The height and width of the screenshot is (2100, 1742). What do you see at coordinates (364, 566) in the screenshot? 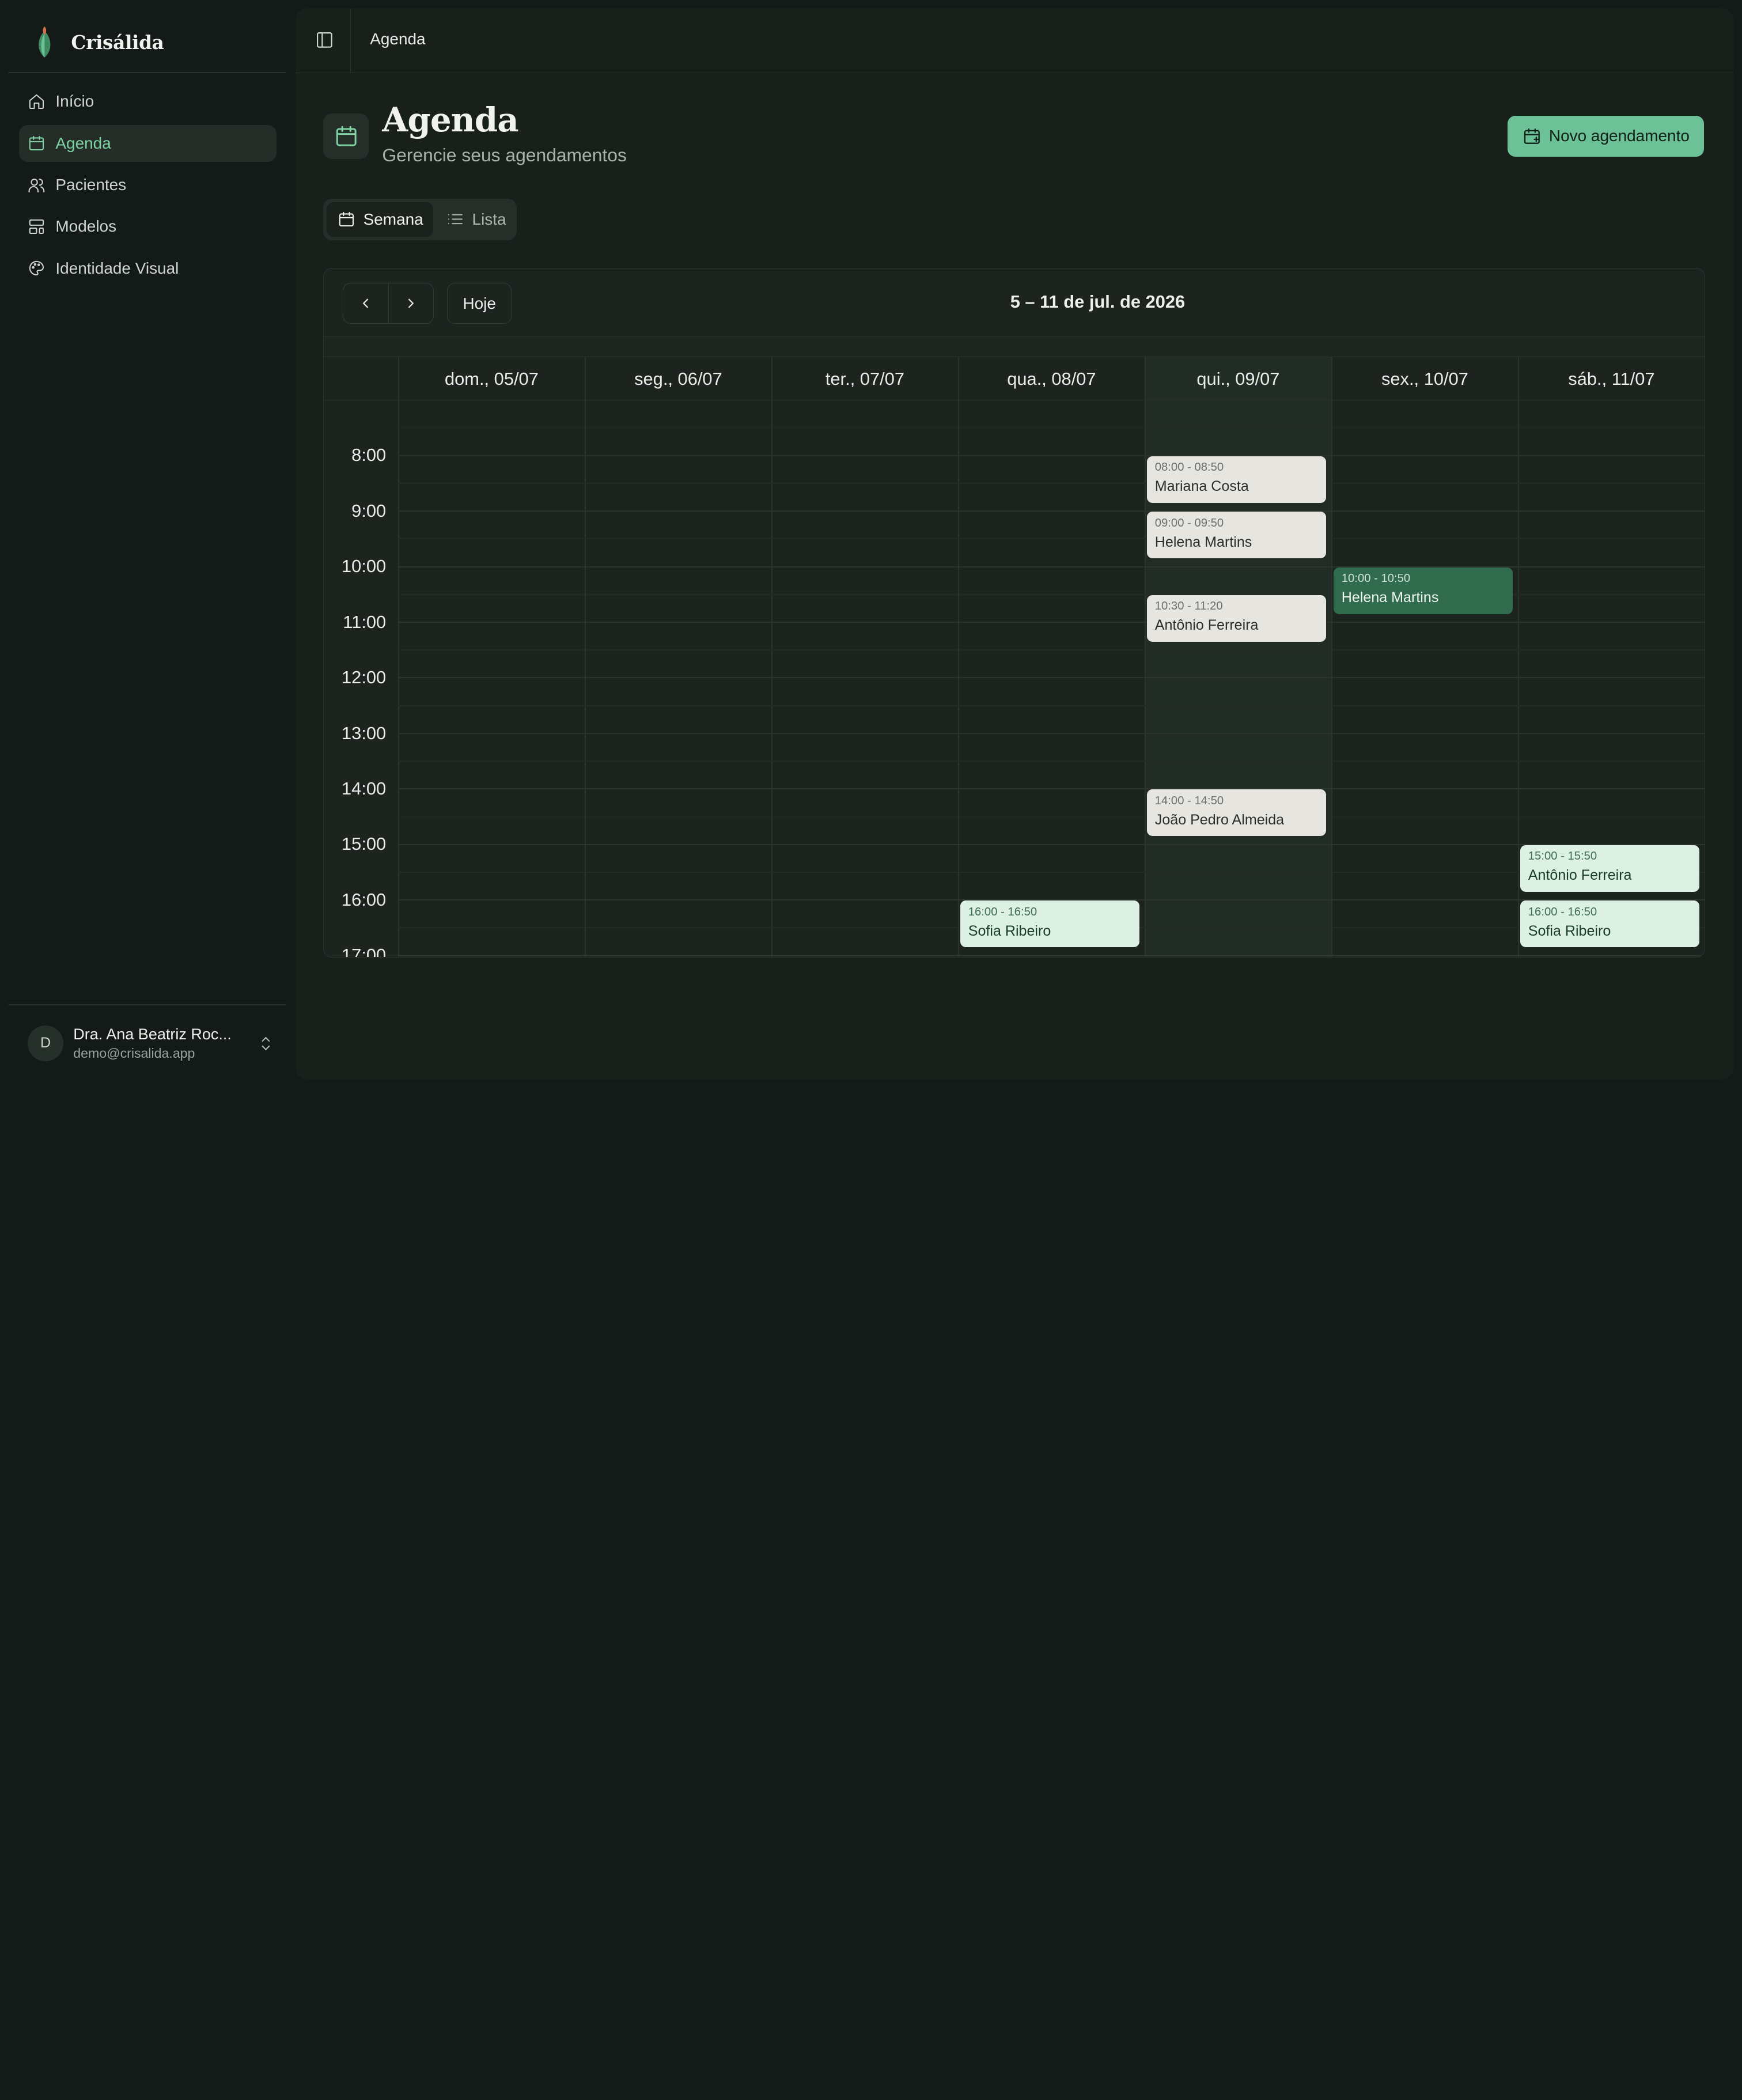
I see `hour-label: 10:00` at bounding box center [364, 566].